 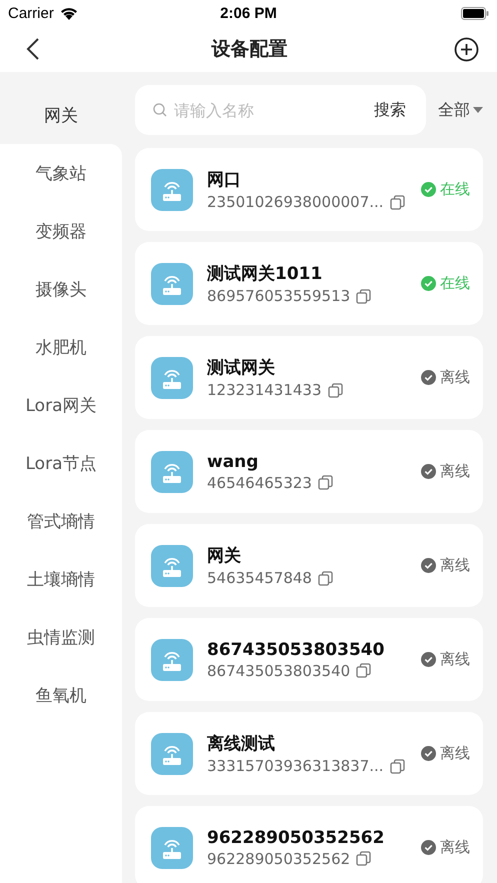 What do you see at coordinates (296, 650) in the screenshot?
I see `device-name: 867435053803540` at bounding box center [296, 650].